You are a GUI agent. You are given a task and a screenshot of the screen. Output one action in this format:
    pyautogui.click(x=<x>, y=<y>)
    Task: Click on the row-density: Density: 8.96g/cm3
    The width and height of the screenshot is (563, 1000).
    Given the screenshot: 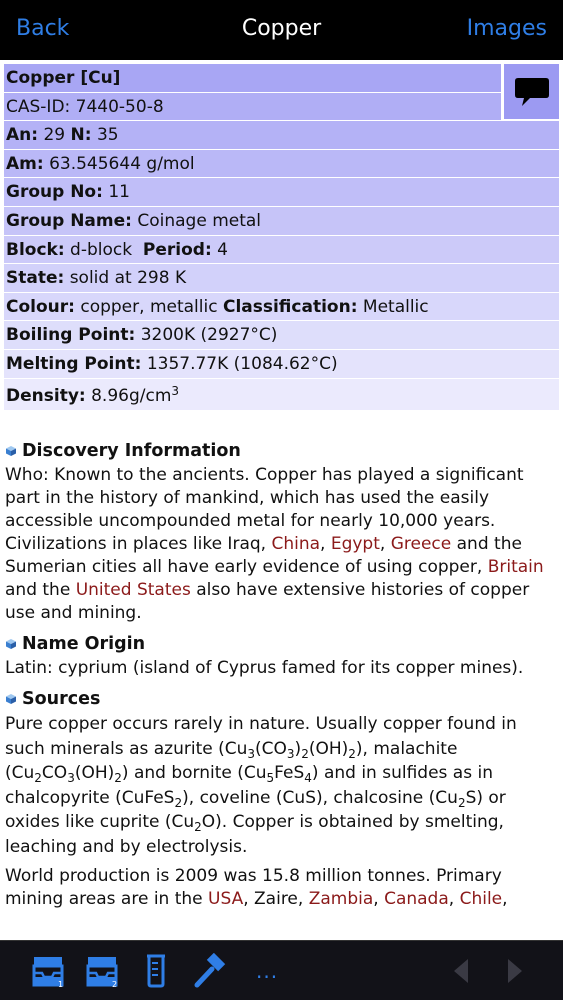 What is the action you would take?
    pyautogui.click(x=281, y=394)
    